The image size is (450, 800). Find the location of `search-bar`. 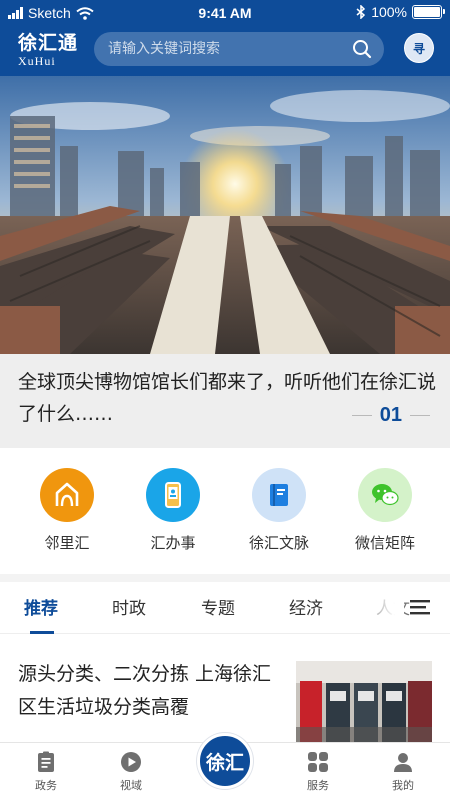

search-bar is located at coordinates (239, 49).